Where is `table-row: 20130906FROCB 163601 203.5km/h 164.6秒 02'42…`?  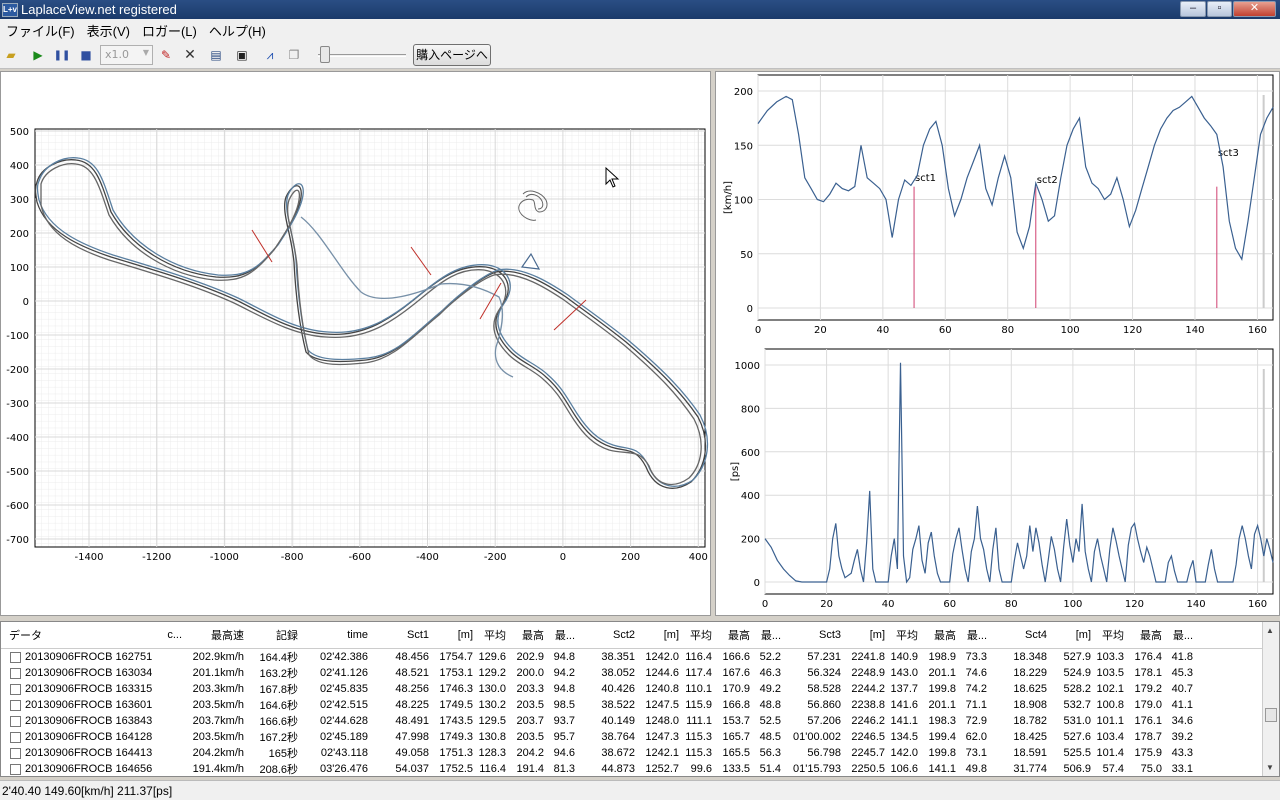
table-row: 20130906FROCB 163601 203.5km/h 164.6秒 02'42… is located at coordinates (640, 705).